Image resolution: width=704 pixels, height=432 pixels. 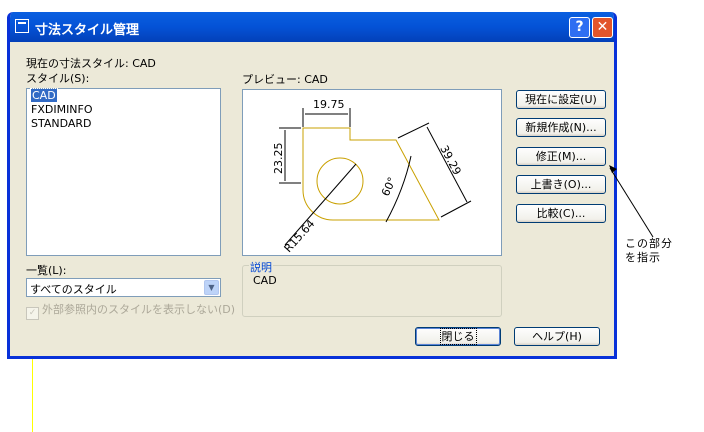 What do you see at coordinates (285, 79) in the screenshot?
I see `preview-label: プレビュー: CAD` at bounding box center [285, 79].